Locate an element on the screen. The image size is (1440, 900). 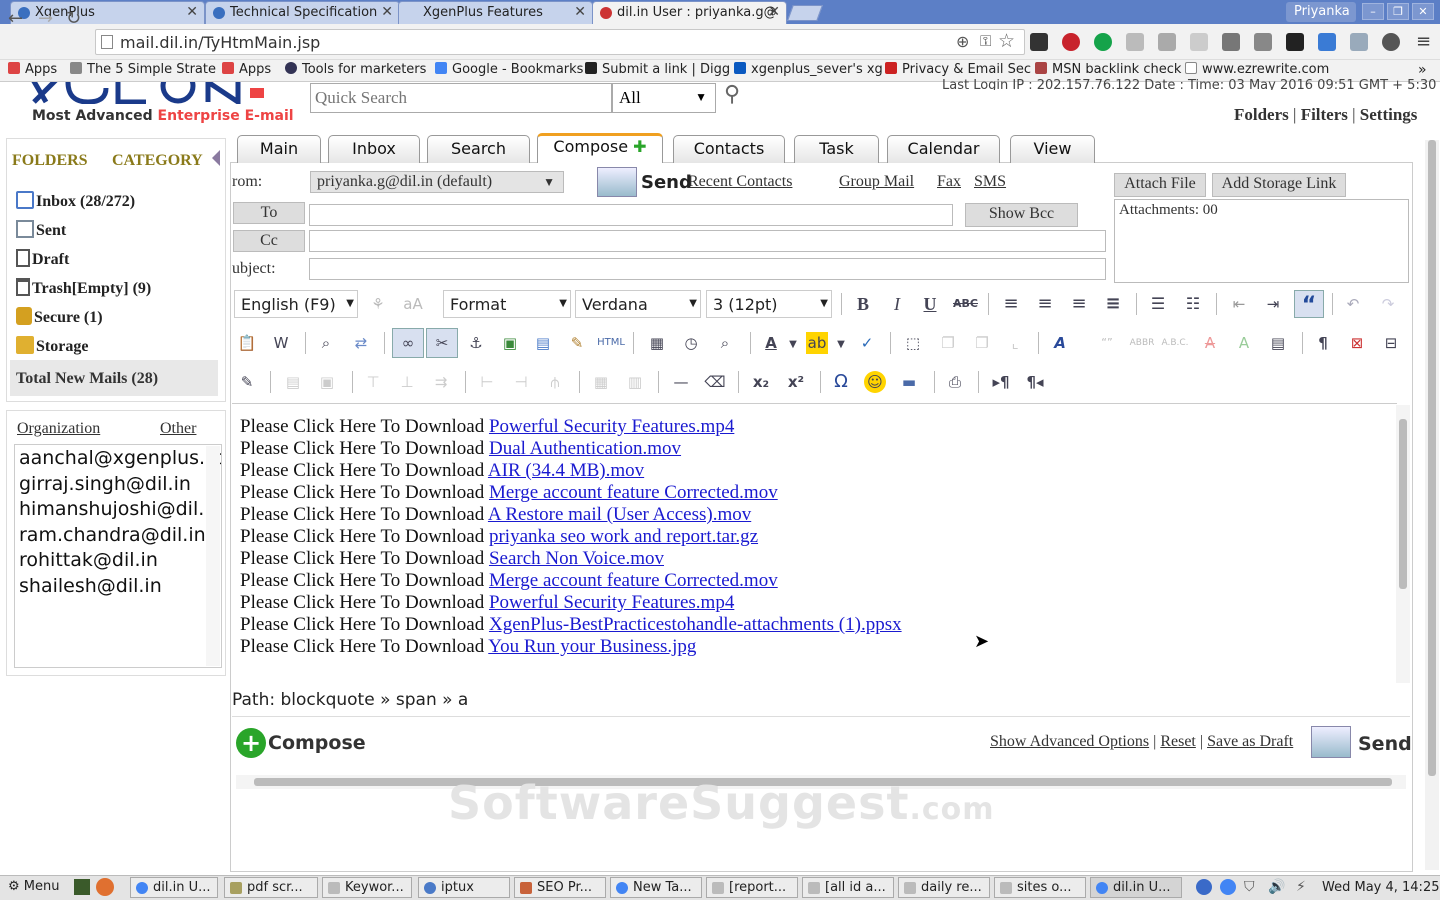
size-select: 3 (12pt) is located at coordinates (769, 304).